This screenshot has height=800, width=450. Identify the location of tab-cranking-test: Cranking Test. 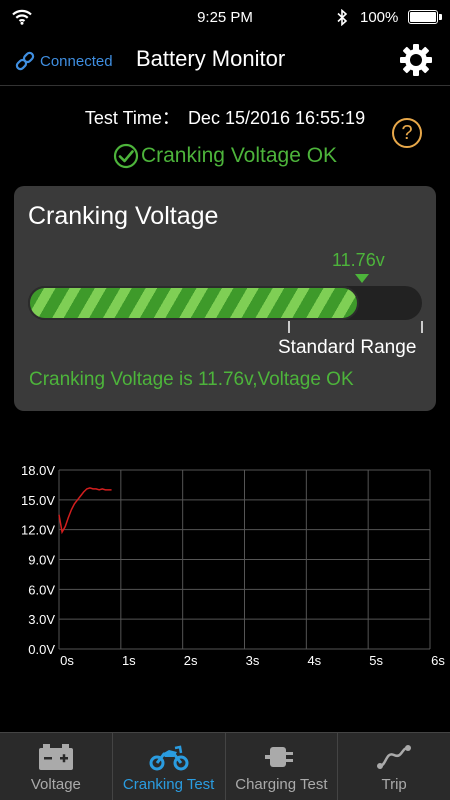
(169, 766).